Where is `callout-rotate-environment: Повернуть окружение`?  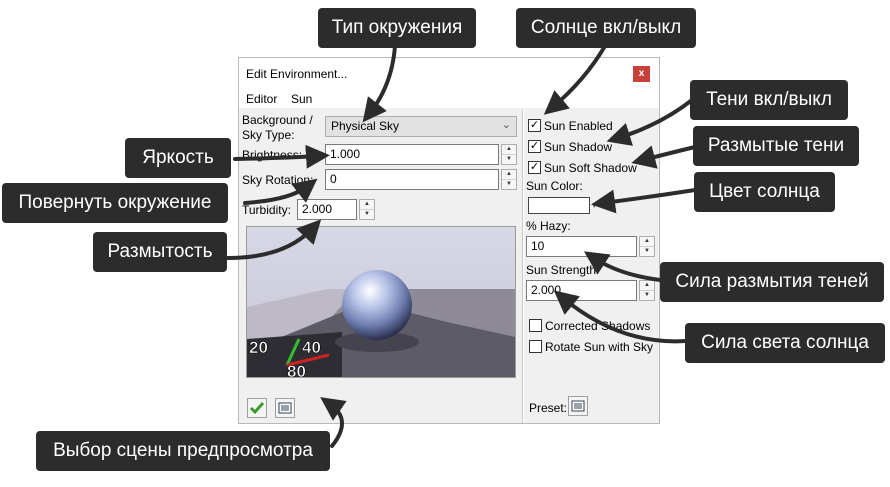
callout-rotate-environment: Повернуть окружение is located at coordinates (115, 203).